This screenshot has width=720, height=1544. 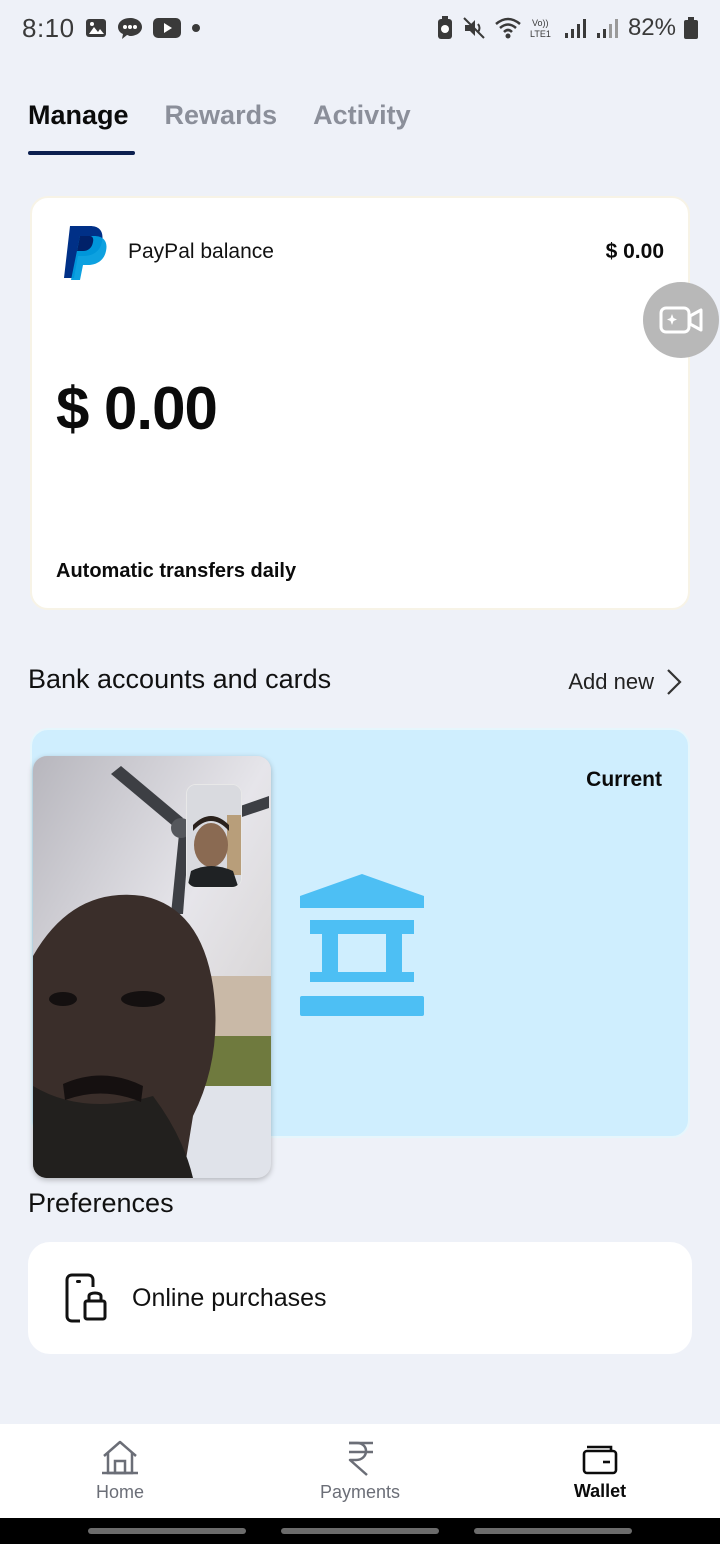 I want to click on phone-lock-icon, so click(x=86, y=1298).